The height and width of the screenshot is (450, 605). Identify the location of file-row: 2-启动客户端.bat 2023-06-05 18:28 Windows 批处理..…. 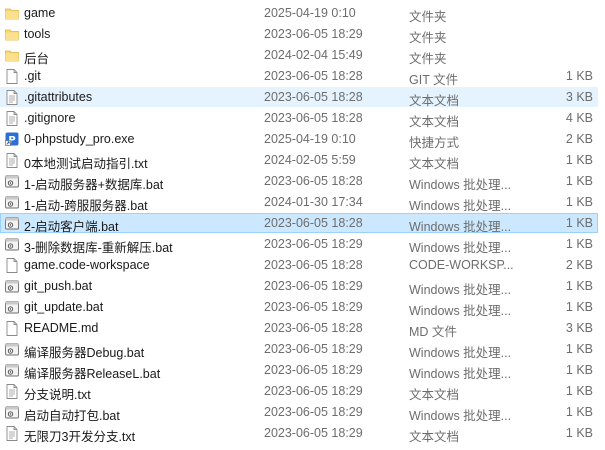
(299, 223).